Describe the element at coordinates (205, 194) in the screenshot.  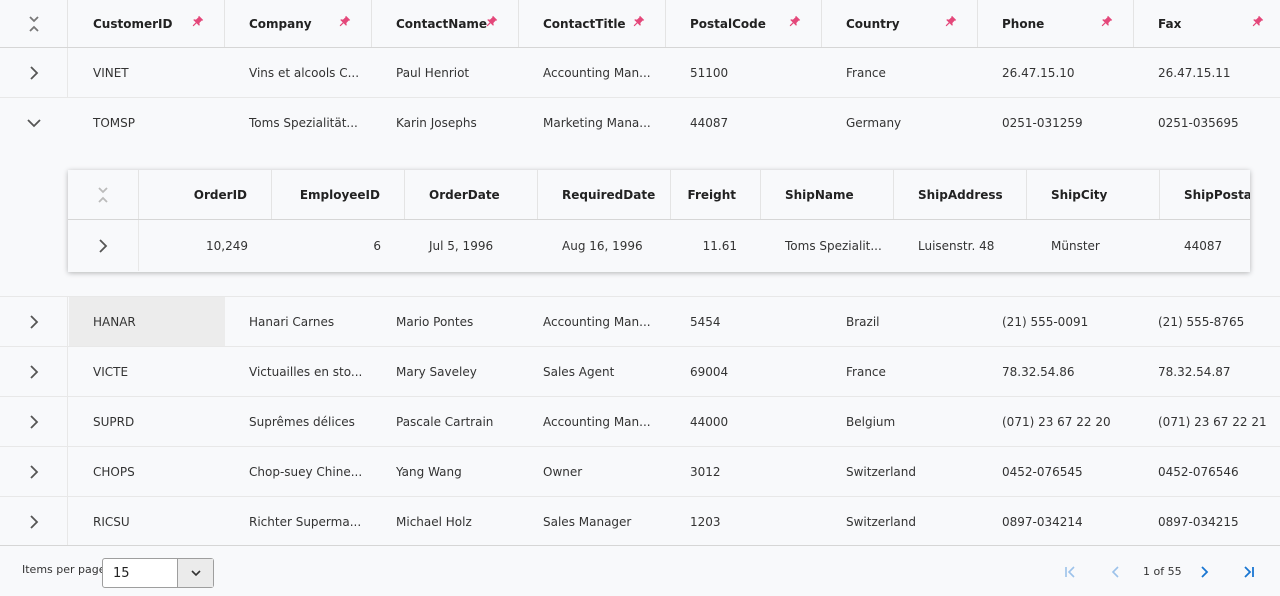
I see `child-header-orderid: OrderID` at that location.